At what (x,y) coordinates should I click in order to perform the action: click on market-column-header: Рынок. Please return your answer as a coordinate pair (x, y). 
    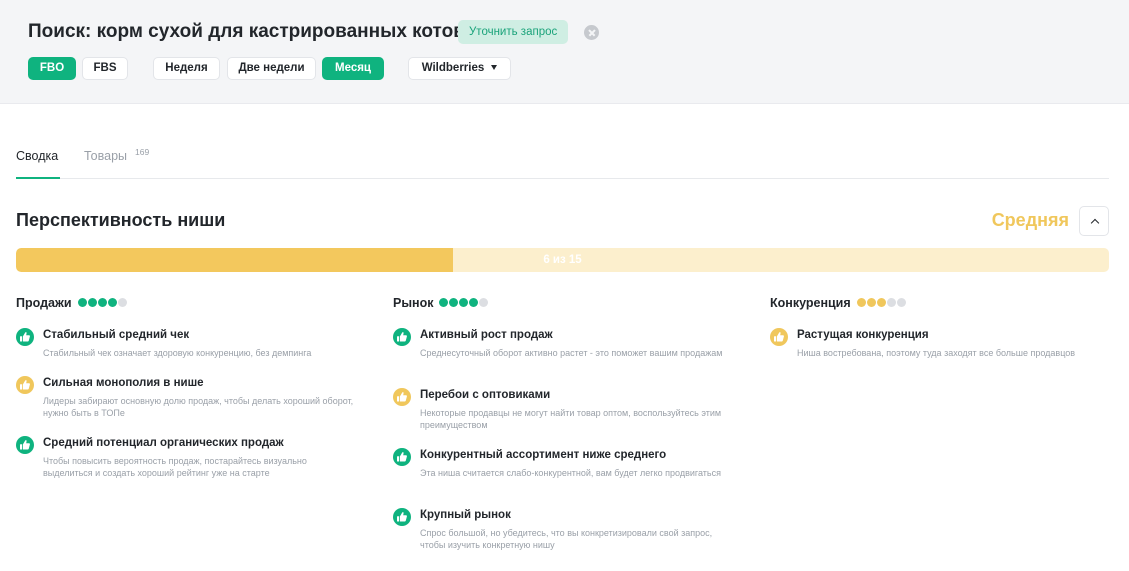
    Looking at the image, I should click on (563, 302).